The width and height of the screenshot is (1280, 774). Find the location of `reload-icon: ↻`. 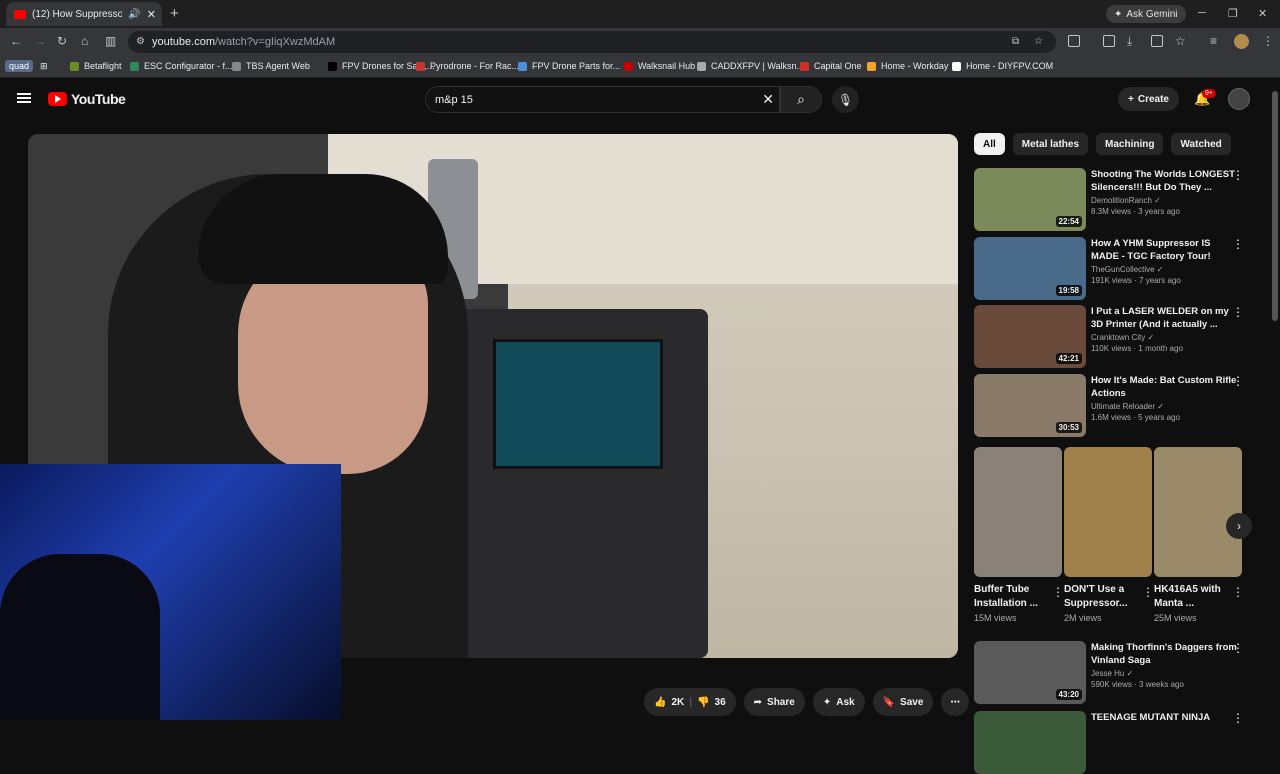

reload-icon: ↻ is located at coordinates (62, 41).